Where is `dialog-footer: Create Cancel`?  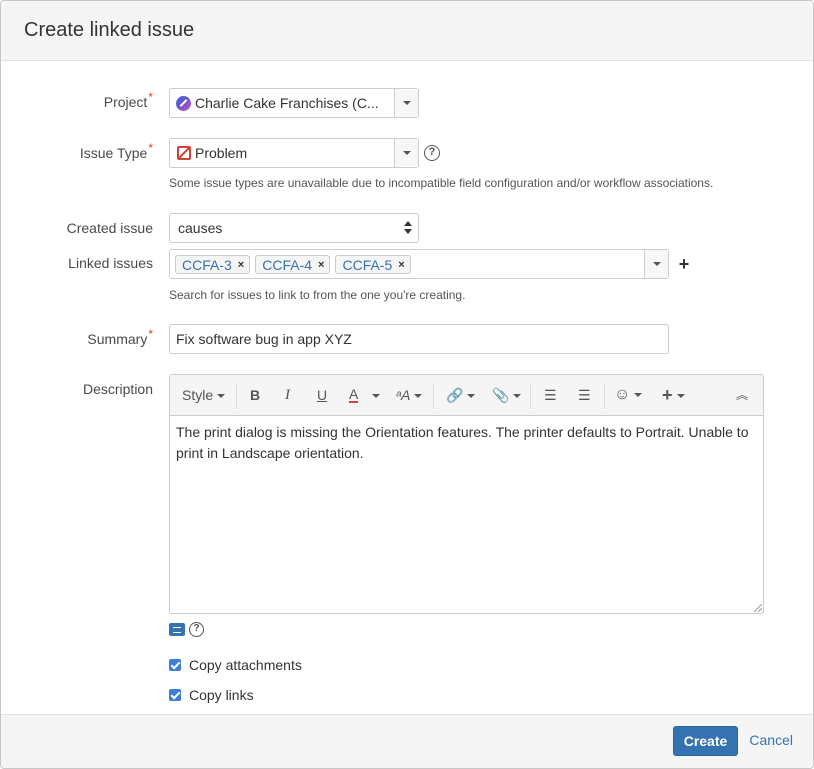
dialog-footer: Create Cancel is located at coordinates (407, 741).